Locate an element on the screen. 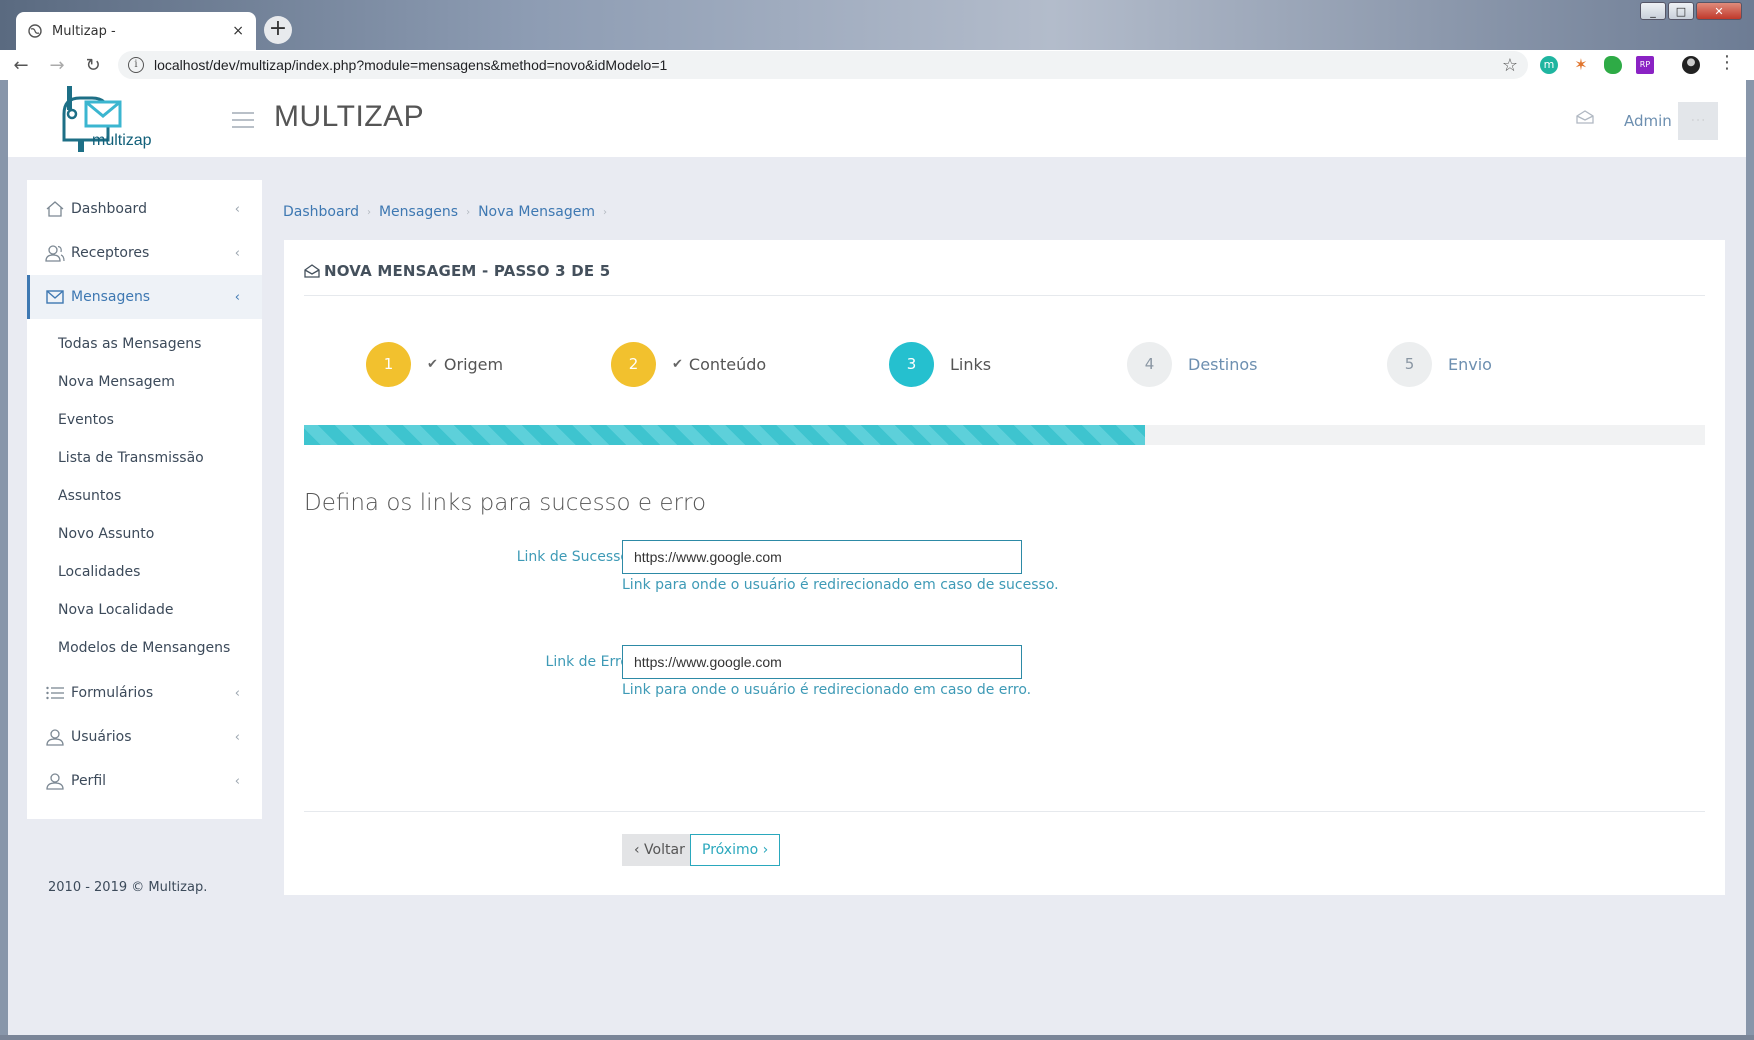  extension-m-icon: m is located at coordinates (1549, 65).